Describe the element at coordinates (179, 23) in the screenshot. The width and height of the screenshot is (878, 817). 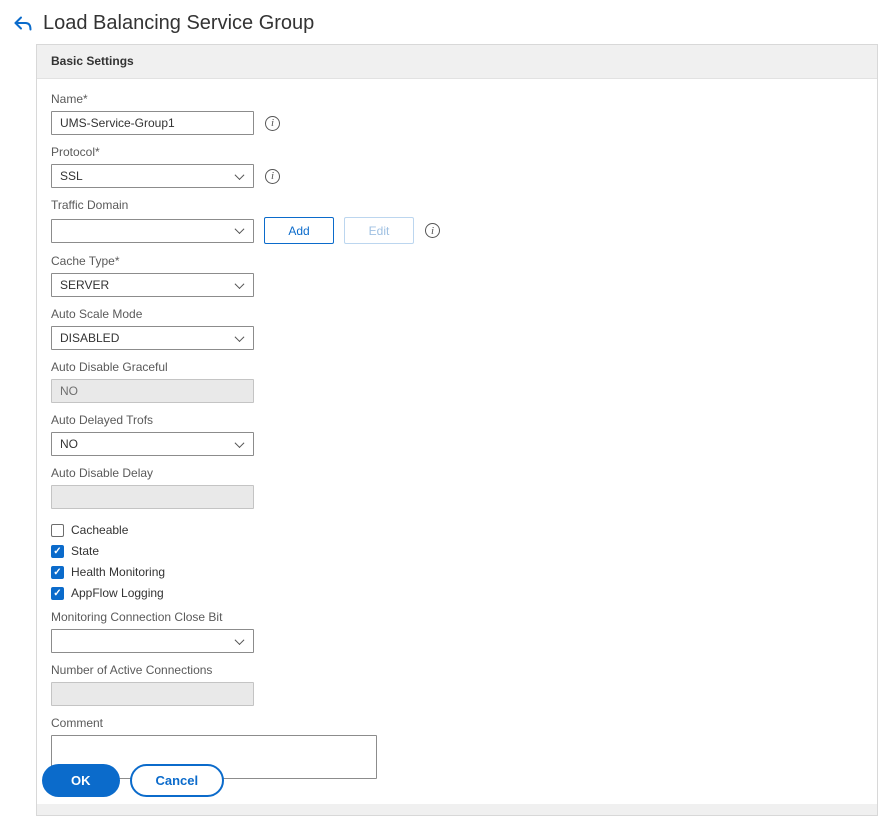
I see `page-title: Load Balancing Service Group` at that location.